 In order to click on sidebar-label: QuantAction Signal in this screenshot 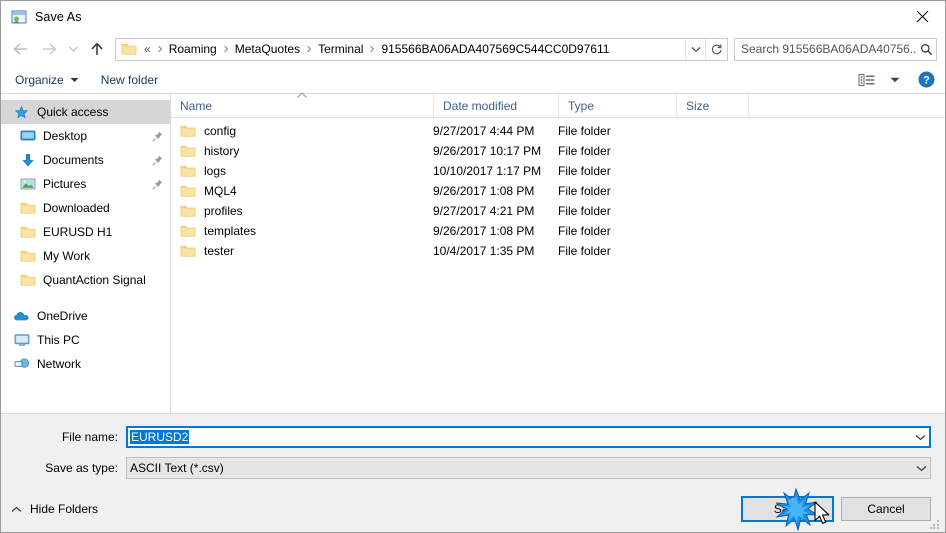, I will do `click(94, 280)`.